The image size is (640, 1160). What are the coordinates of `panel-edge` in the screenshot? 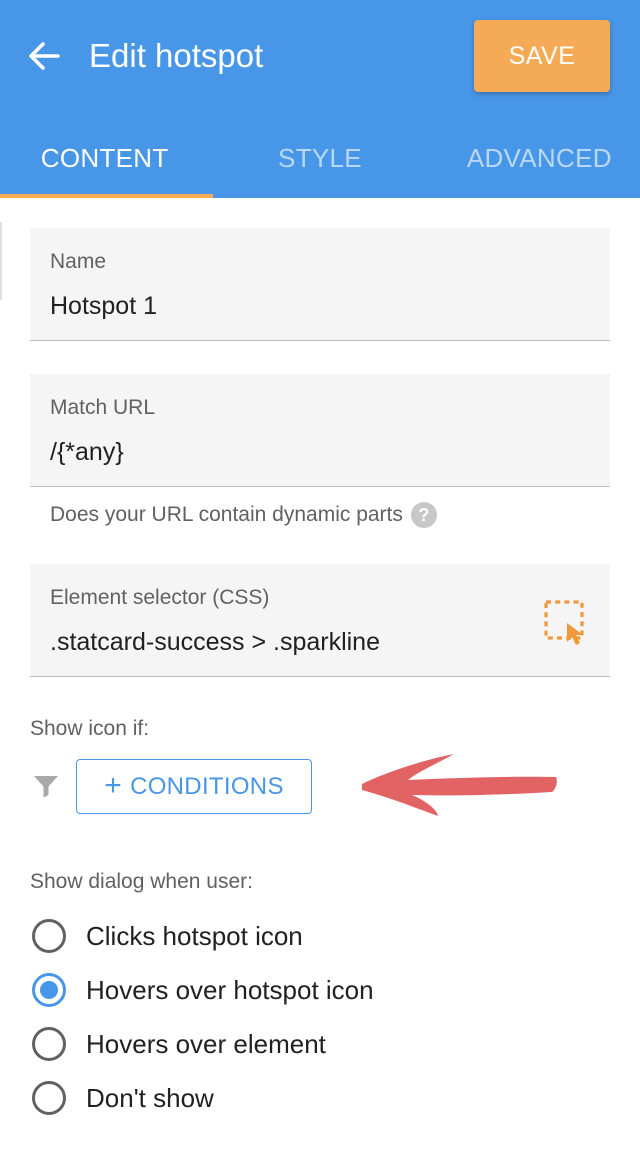 It's located at (1, 261).